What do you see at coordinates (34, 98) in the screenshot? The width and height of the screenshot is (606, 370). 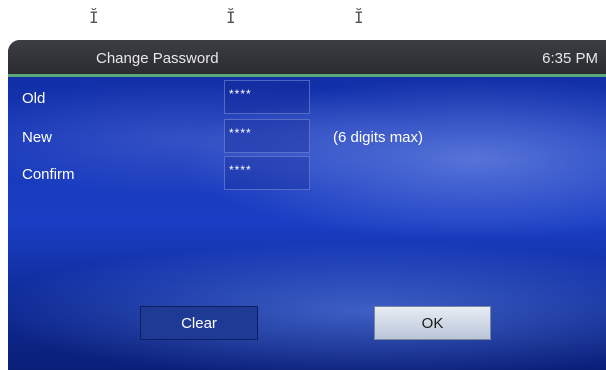 I see `old-password-label: Old` at bounding box center [34, 98].